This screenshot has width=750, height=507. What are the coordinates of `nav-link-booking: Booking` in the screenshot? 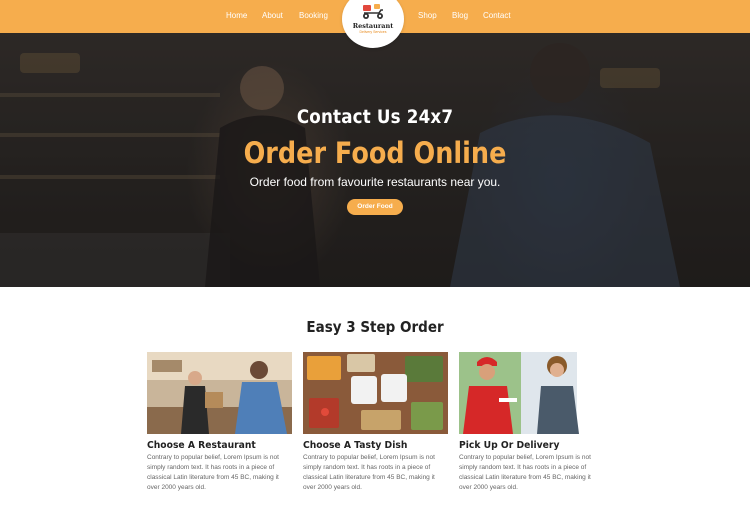 It's located at (313, 15).